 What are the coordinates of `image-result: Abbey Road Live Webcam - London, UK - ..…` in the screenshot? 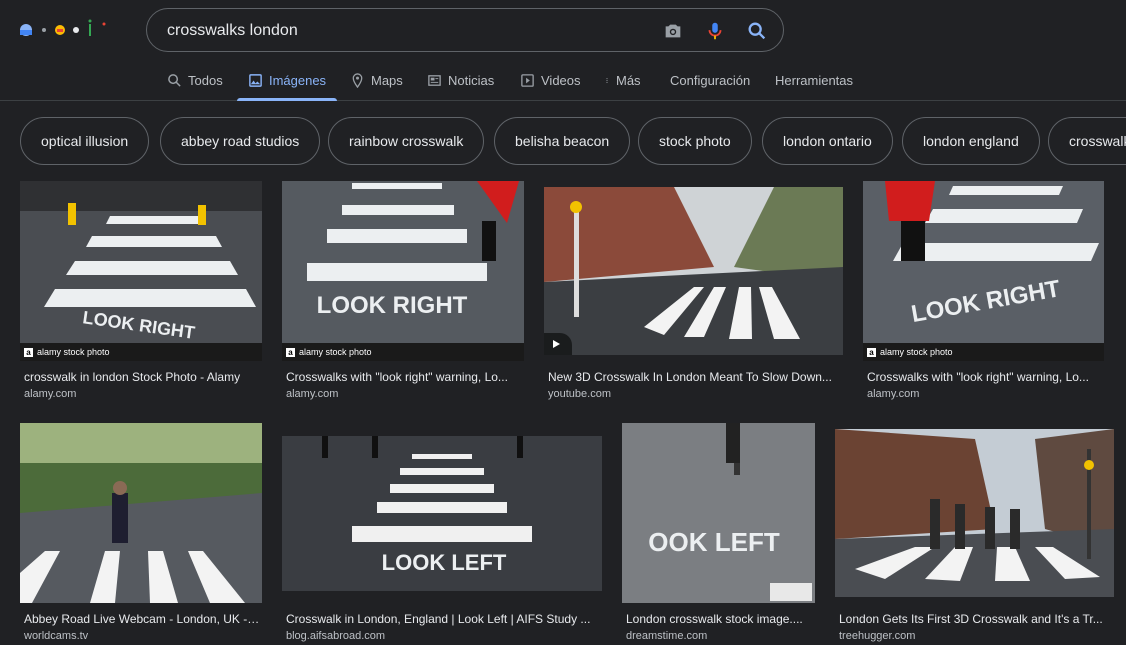 It's located at (141, 534).